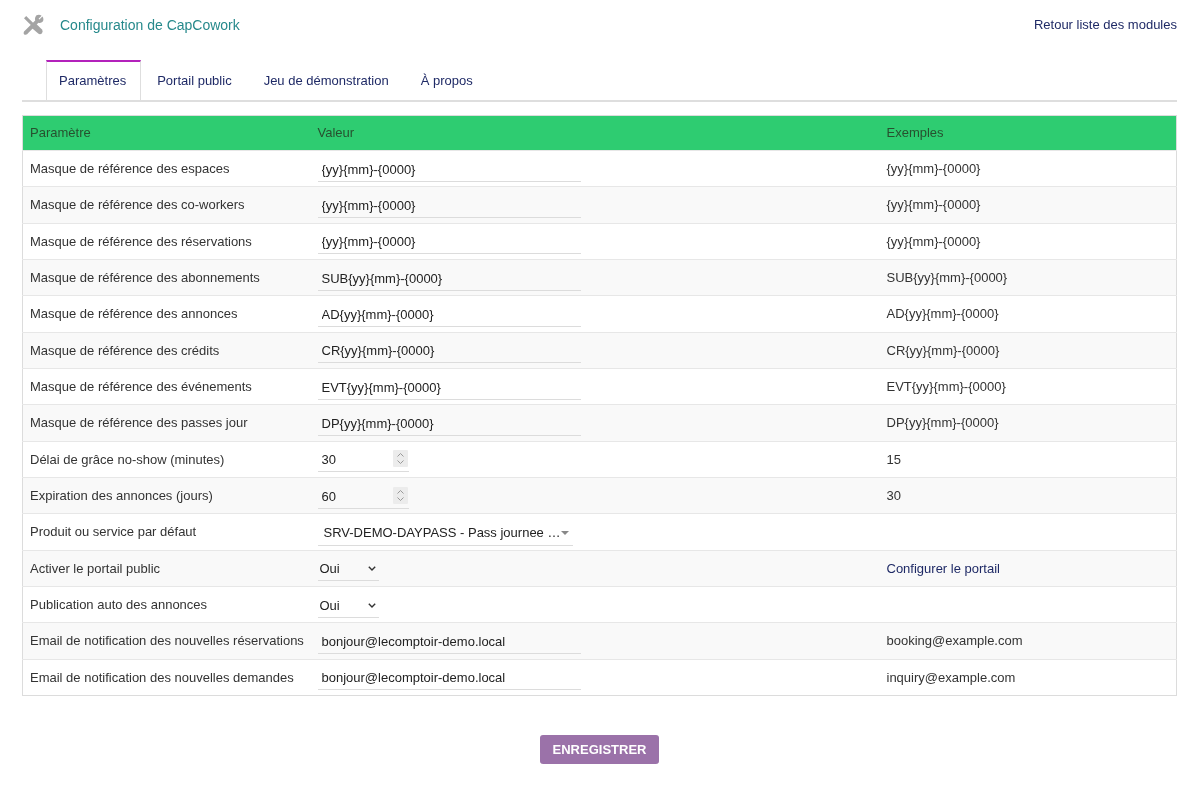  Describe the element at coordinates (95, 568) in the screenshot. I see `parameter-label: Activer le portail public` at that location.